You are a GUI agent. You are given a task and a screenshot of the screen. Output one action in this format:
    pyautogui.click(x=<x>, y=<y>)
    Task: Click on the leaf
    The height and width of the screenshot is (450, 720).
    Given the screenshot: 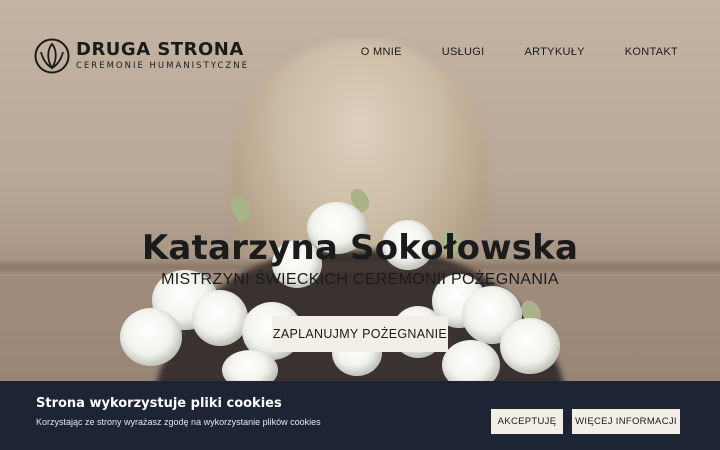 What is the action you would take?
    pyautogui.click(x=241, y=208)
    